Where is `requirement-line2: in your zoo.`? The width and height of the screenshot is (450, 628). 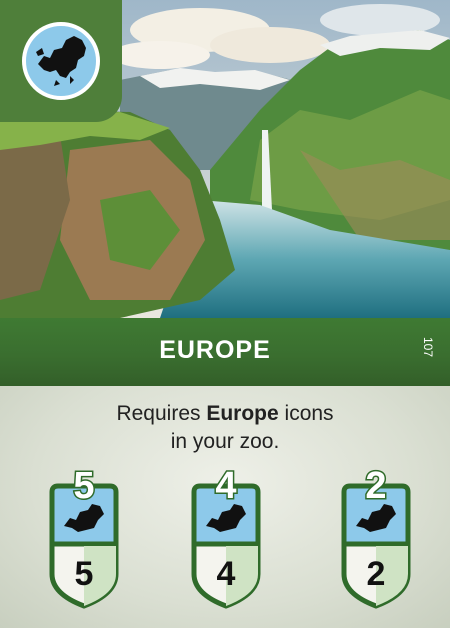 requirement-line2: in your zoo. is located at coordinates (225, 441).